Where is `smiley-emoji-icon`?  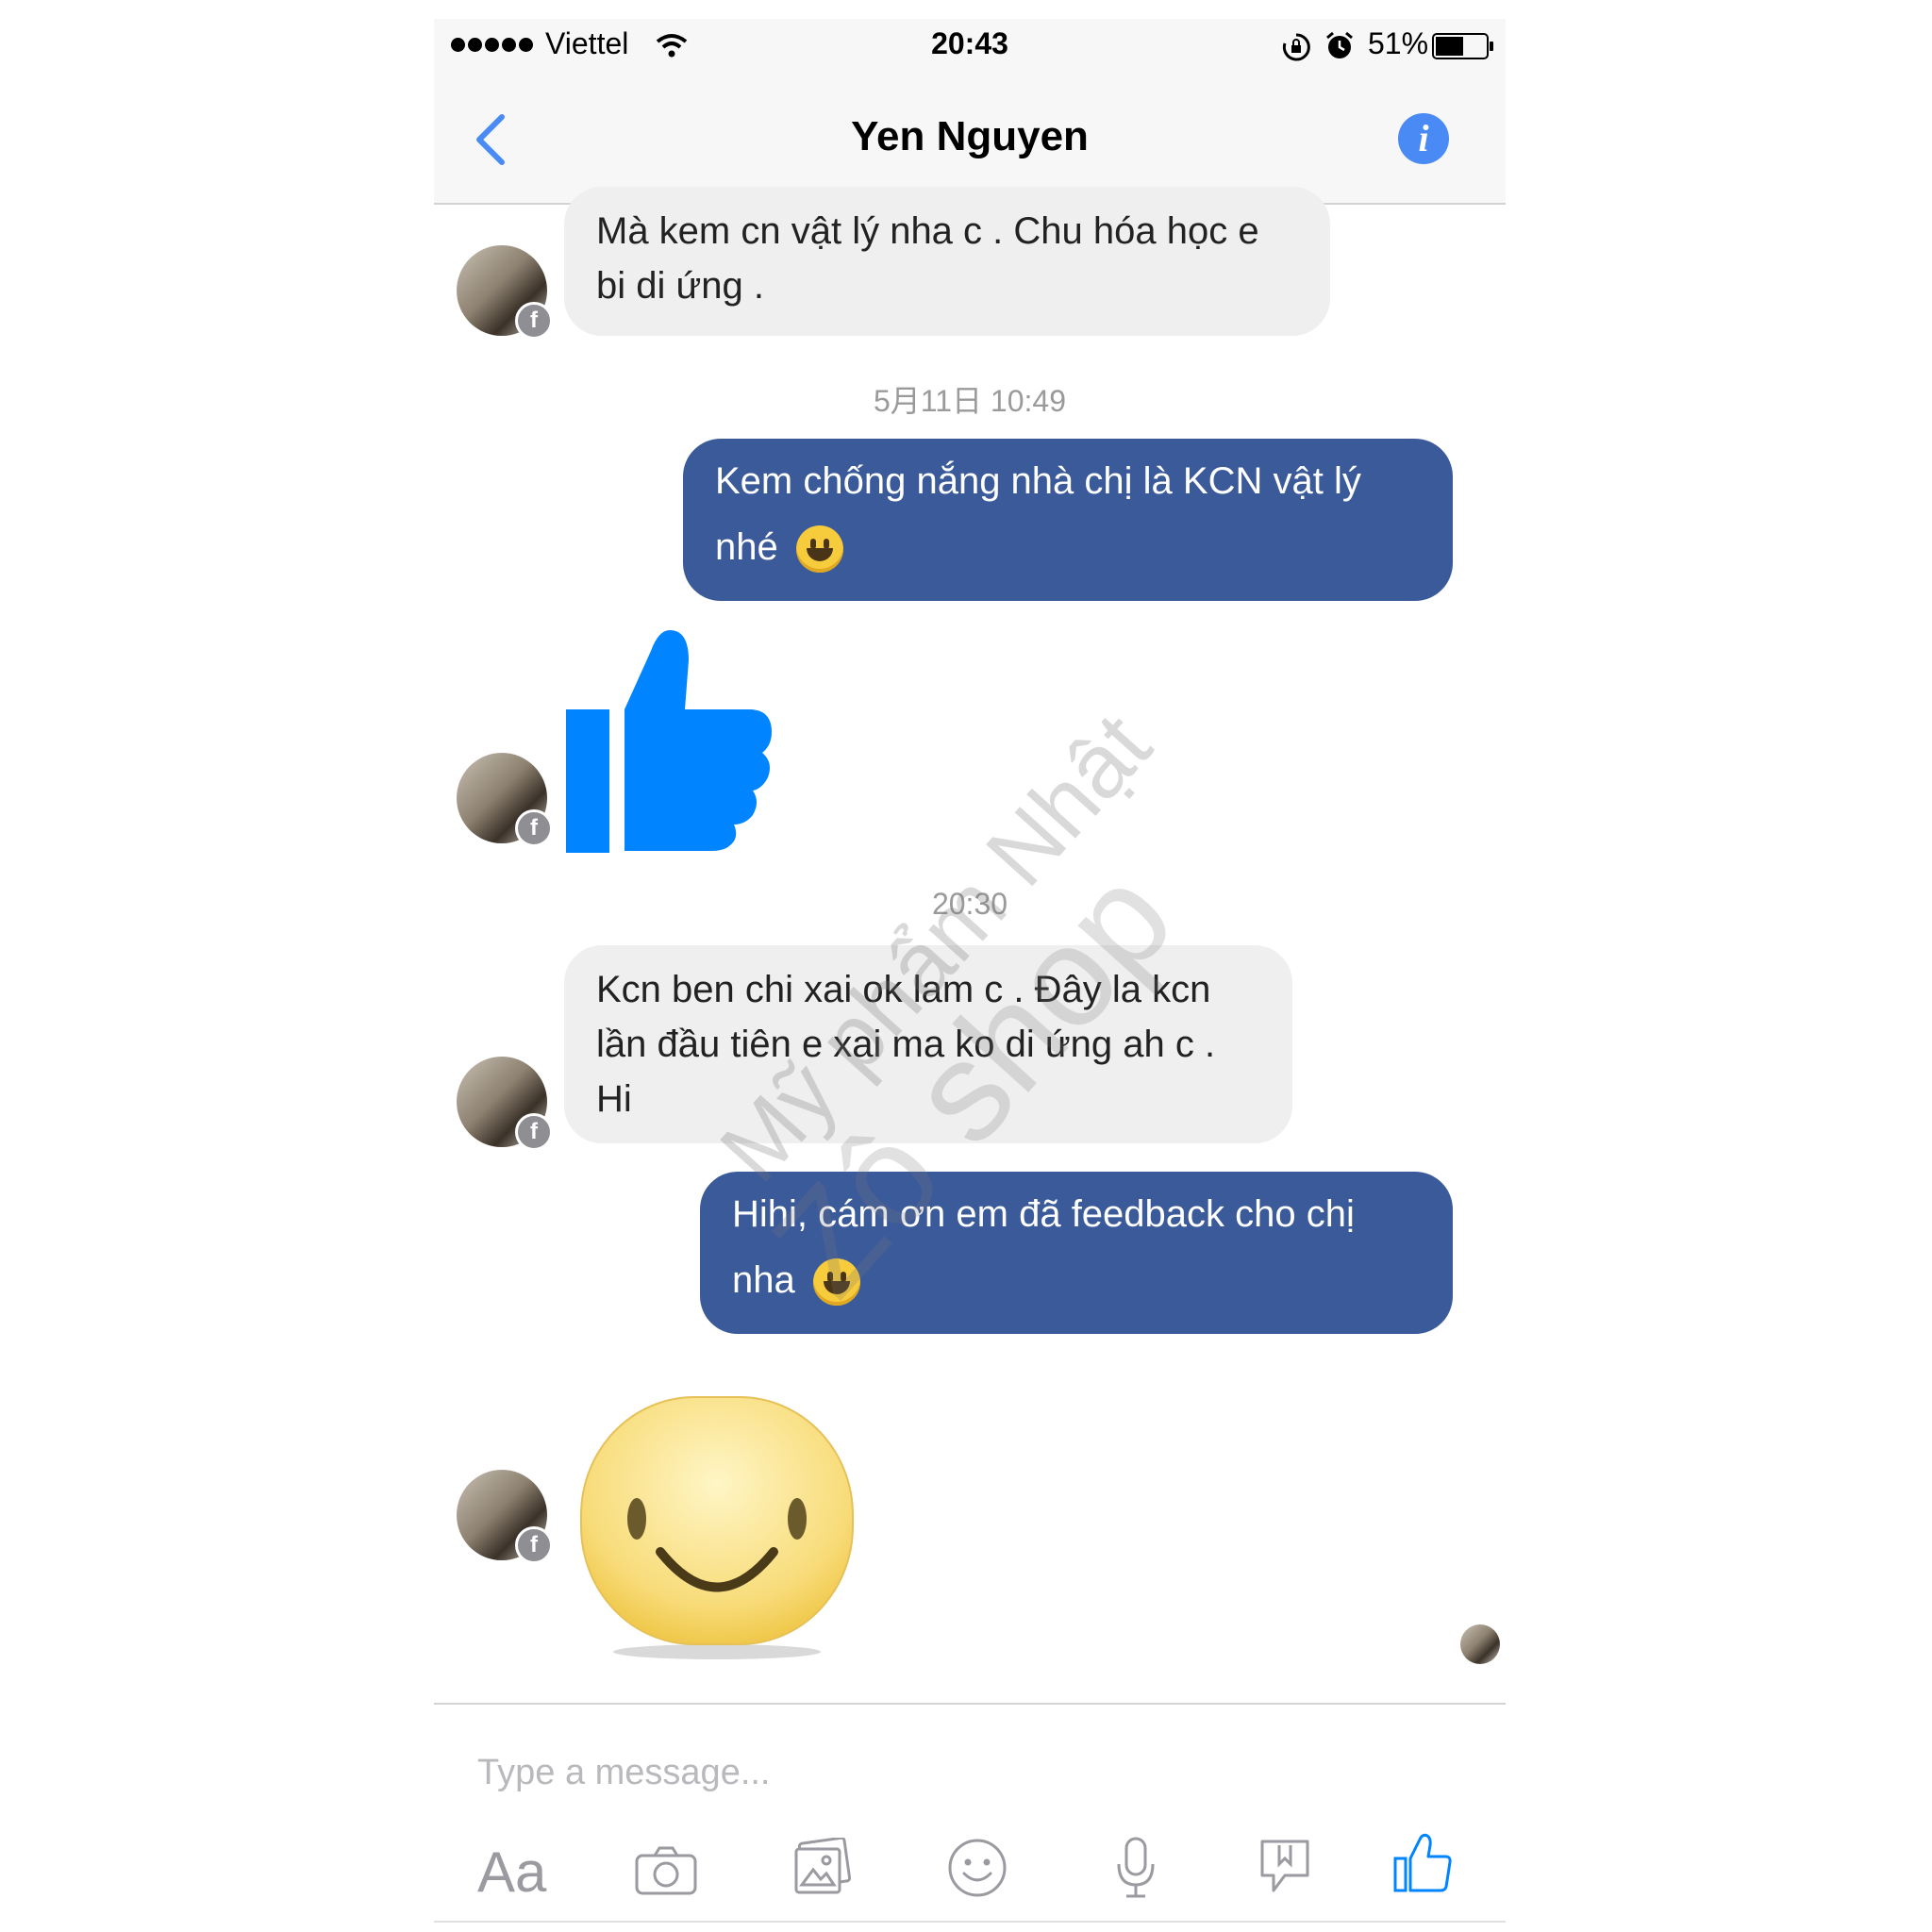
smiley-emoji-icon is located at coordinates (819, 550).